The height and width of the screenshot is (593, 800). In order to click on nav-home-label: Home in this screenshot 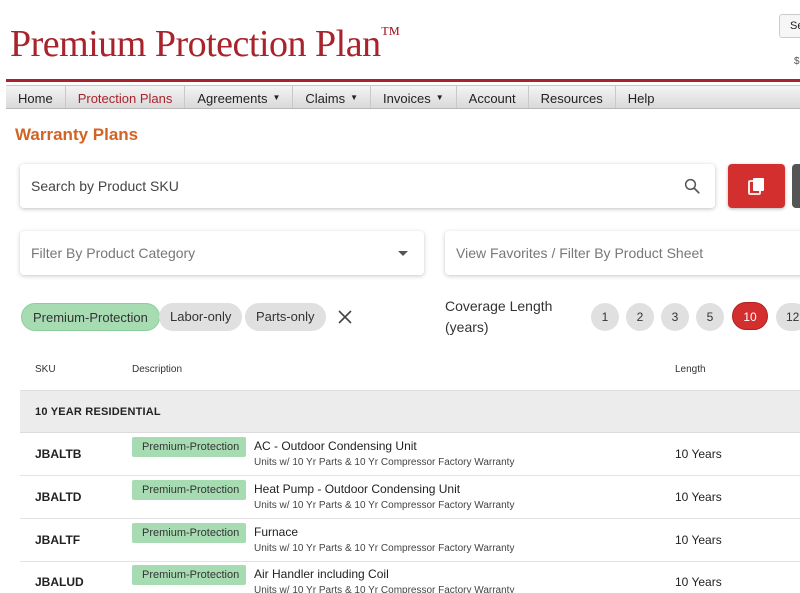, I will do `click(35, 98)`.